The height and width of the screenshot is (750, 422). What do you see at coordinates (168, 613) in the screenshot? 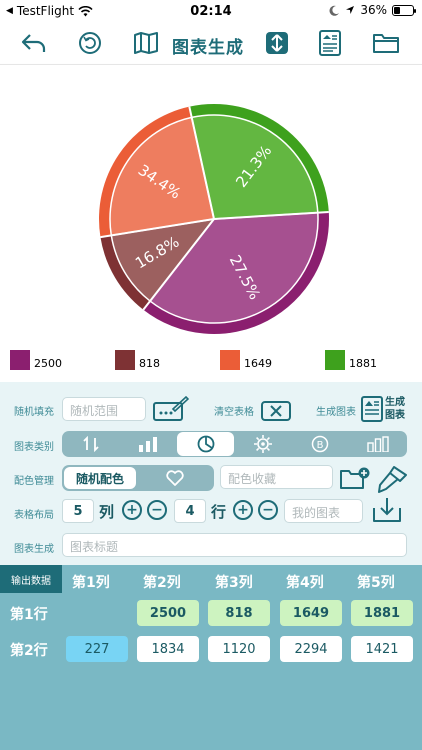
I see `table-cell: 2500` at bounding box center [168, 613].